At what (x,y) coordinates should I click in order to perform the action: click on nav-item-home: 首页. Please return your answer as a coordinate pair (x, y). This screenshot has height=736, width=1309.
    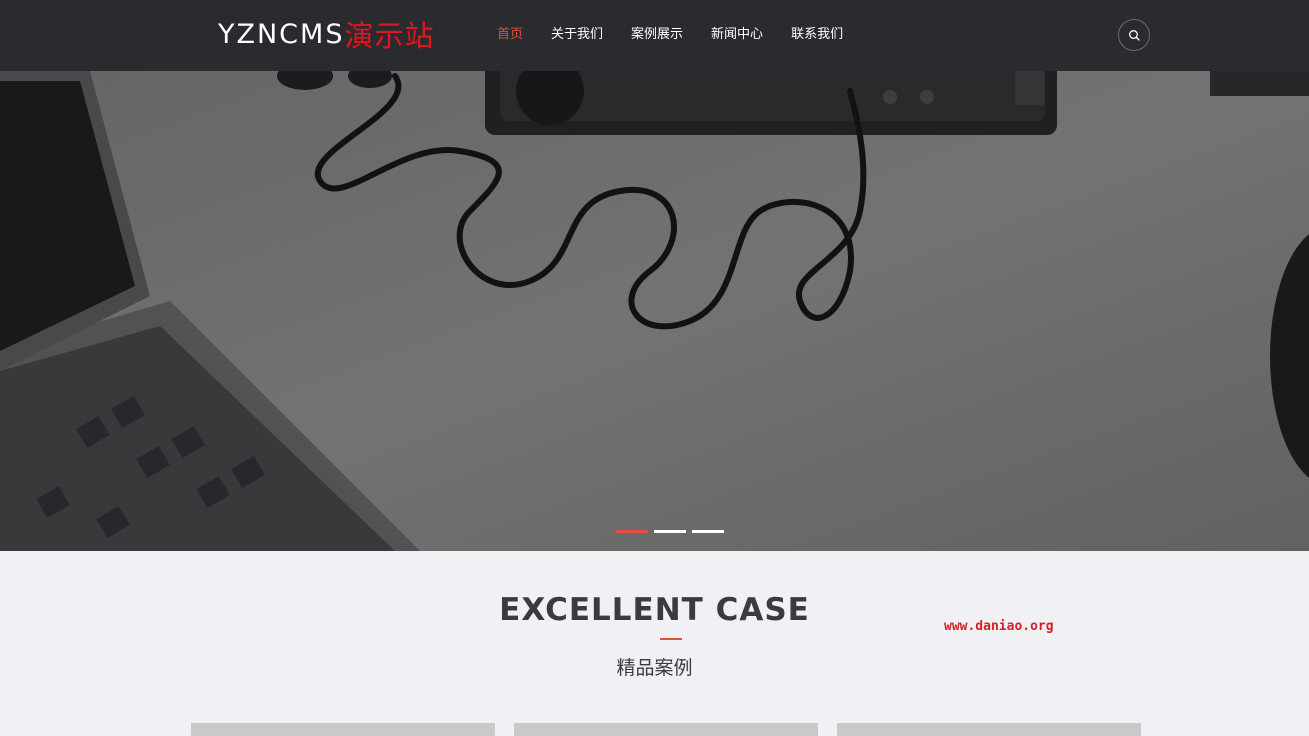
    Looking at the image, I should click on (510, 35).